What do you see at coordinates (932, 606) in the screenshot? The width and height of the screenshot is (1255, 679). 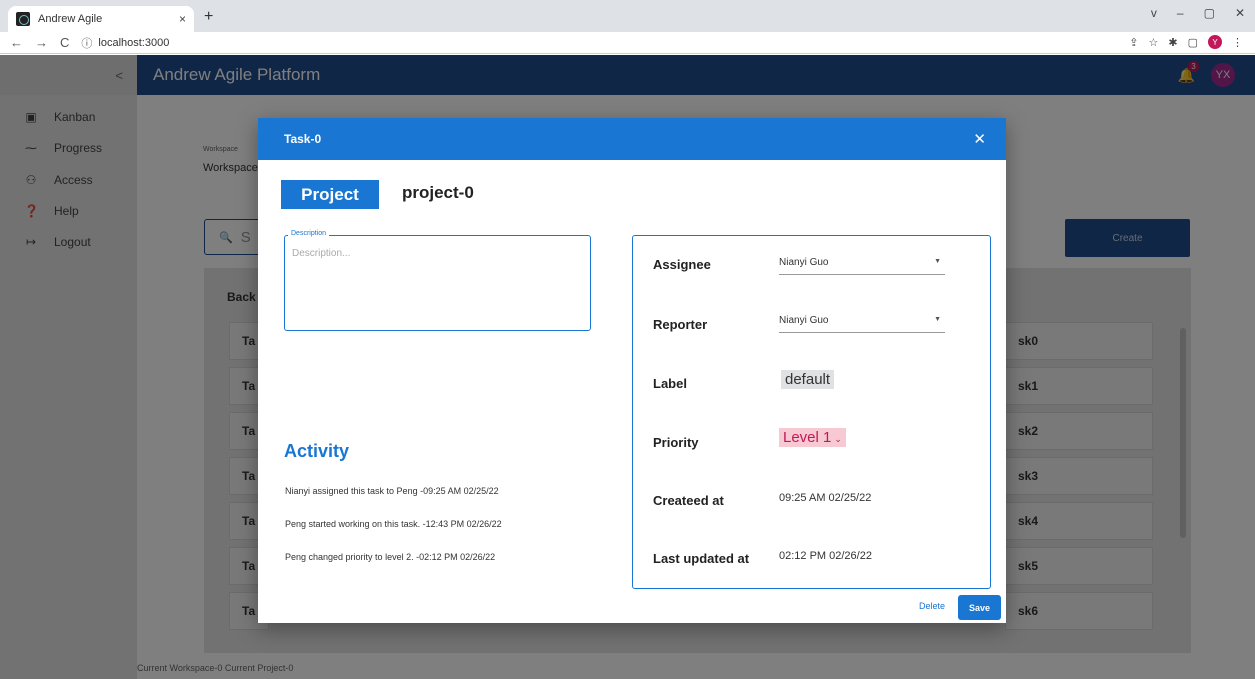 I see `delete-button: Delete` at bounding box center [932, 606].